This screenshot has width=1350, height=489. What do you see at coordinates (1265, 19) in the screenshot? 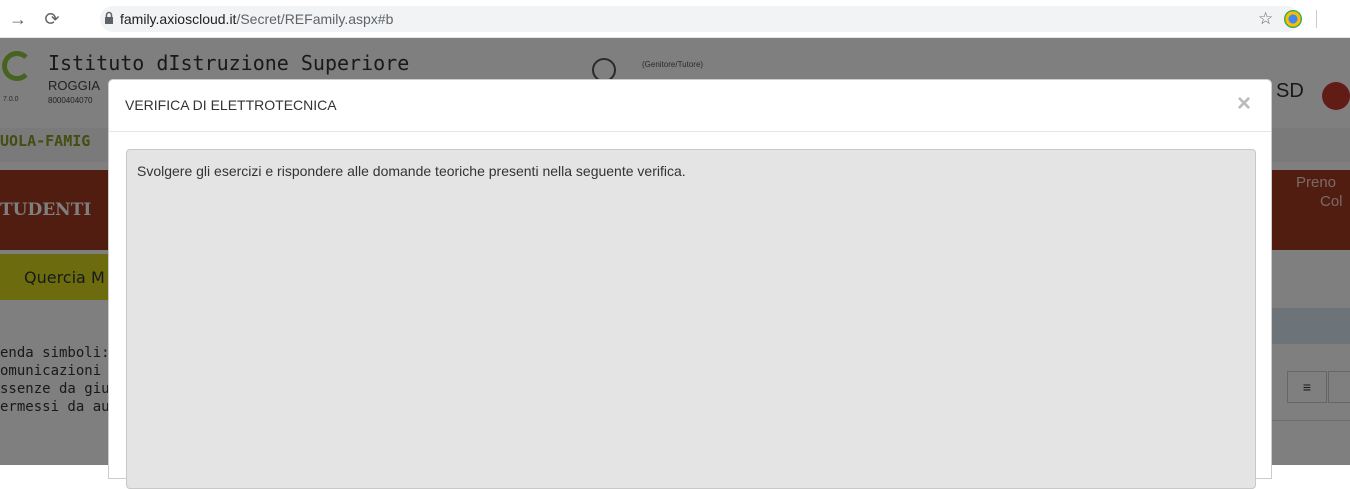
I see `bookmark-star-icon: ☆` at bounding box center [1265, 19].